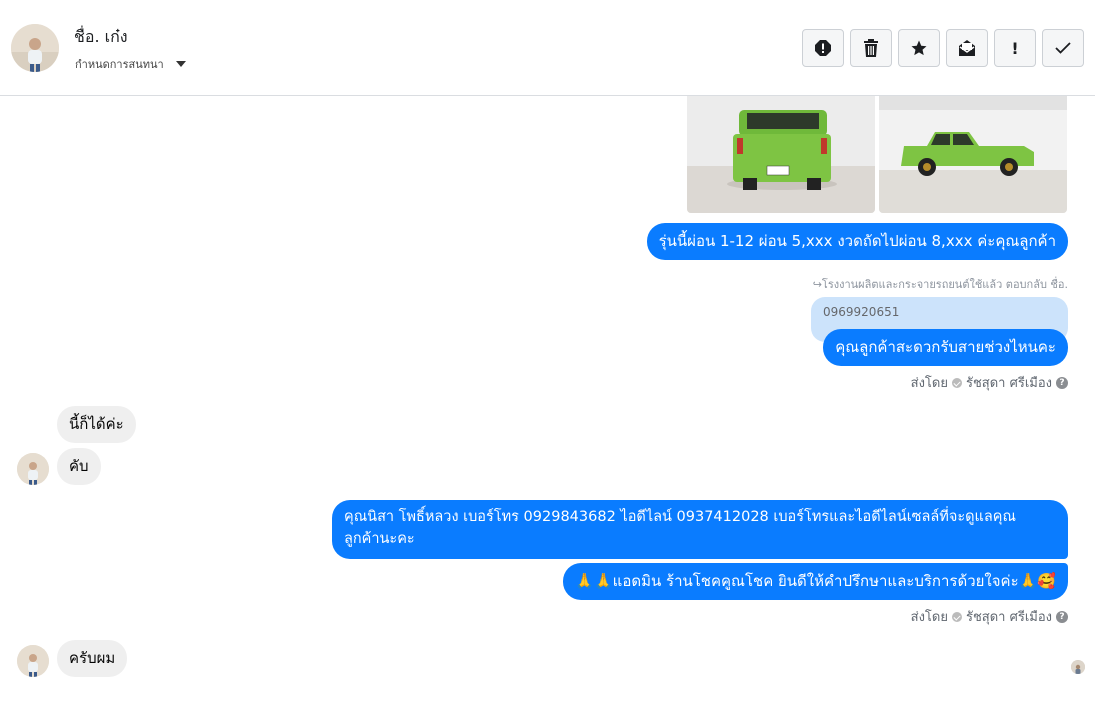 Image resolution: width=1095 pixels, height=710 pixels. What do you see at coordinates (379, 539) in the screenshot?
I see `message-text-line: ลูกค้านะคะ` at bounding box center [379, 539].